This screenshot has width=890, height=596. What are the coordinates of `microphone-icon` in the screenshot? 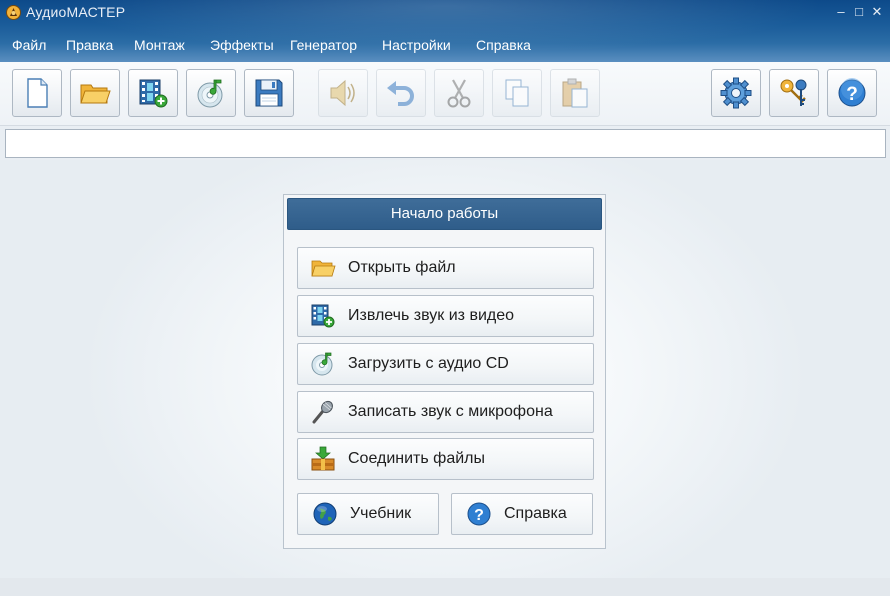 It's located at (322, 412).